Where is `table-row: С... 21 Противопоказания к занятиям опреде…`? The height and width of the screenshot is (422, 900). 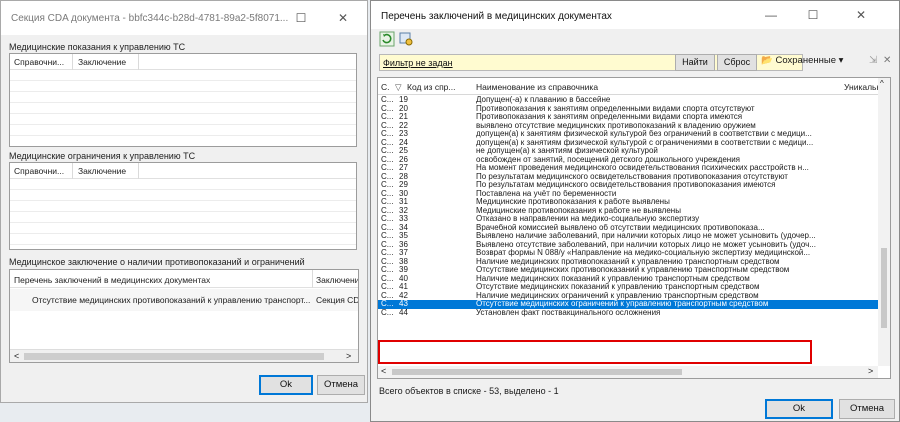 table-row: С... 21 Противопоказания к занятиям опреде… is located at coordinates (628, 117).